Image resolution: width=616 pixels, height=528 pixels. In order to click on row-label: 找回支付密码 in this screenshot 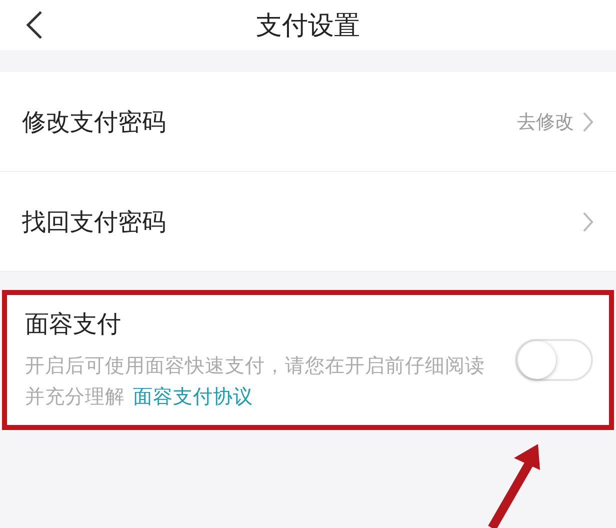, I will do `click(94, 222)`.